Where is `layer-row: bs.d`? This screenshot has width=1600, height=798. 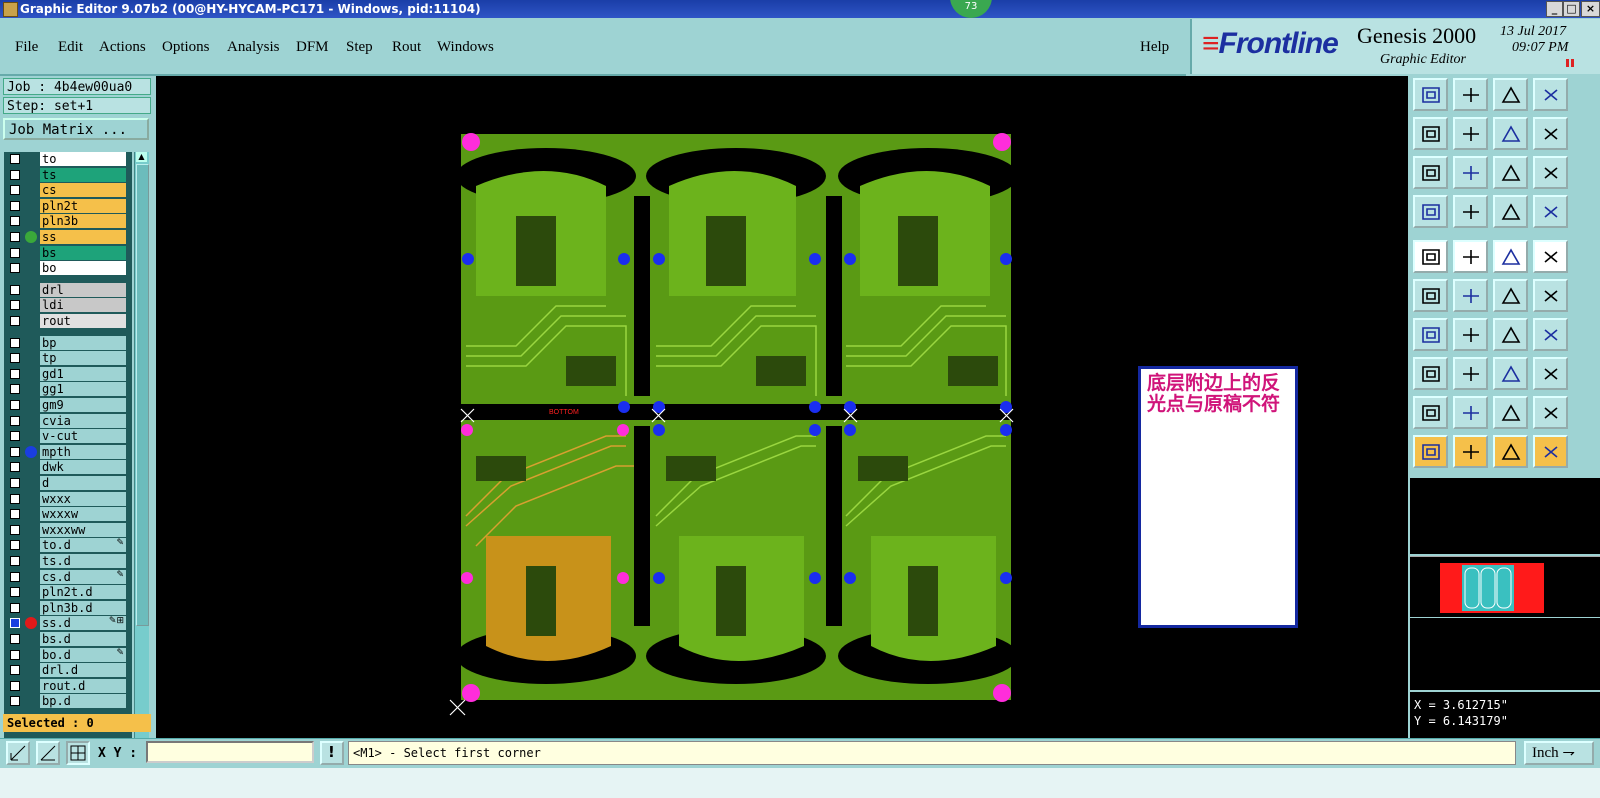 layer-row: bs.d is located at coordinates (66, 639).